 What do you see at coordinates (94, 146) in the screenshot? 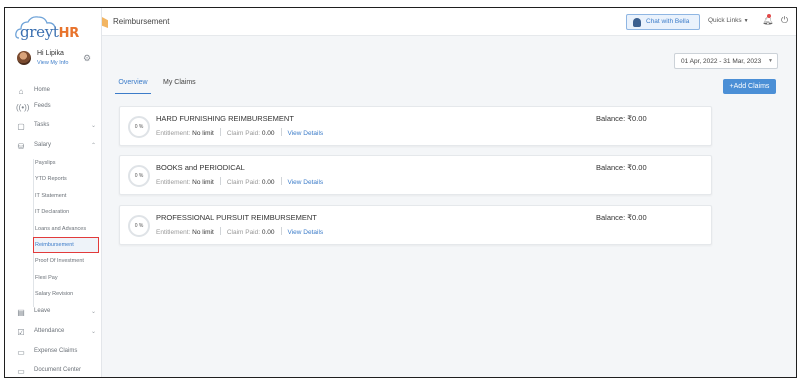
I see `chevron-up-icon: ⌃` at bounding box center [94, 146].